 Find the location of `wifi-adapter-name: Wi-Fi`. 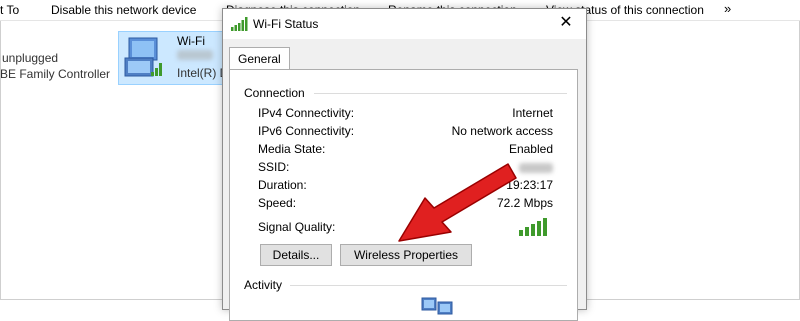

wifi-adapter-name: Wi-Fi is located at coordinates (191, 41).